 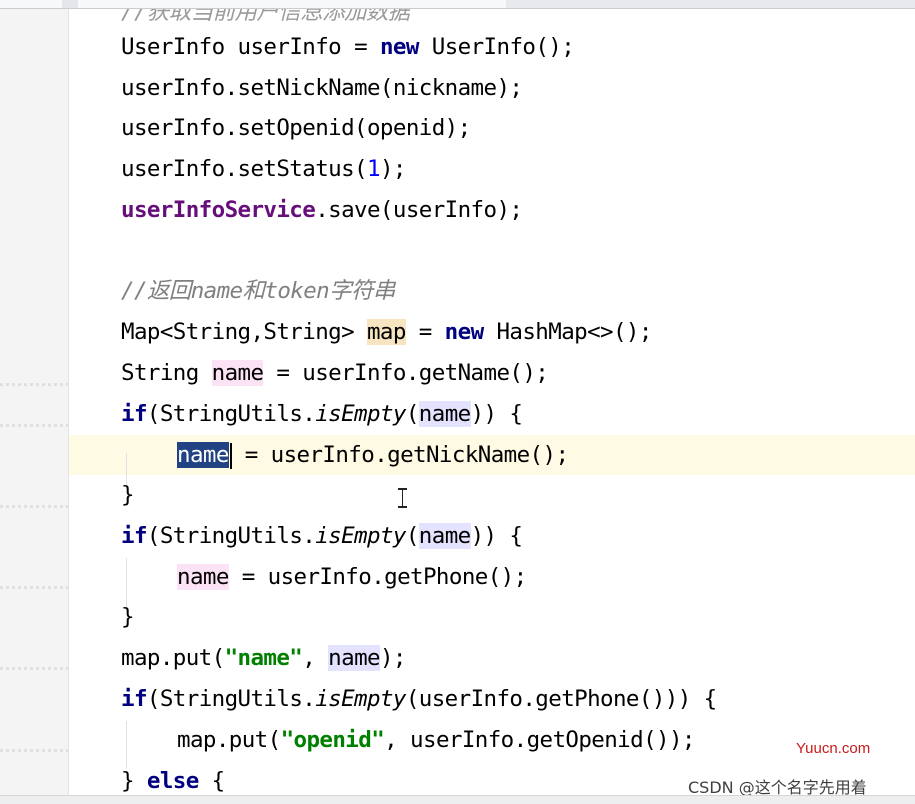 I want to click on code-line-13: name = userInfo.getPhone();, so click(x=352, y=577).